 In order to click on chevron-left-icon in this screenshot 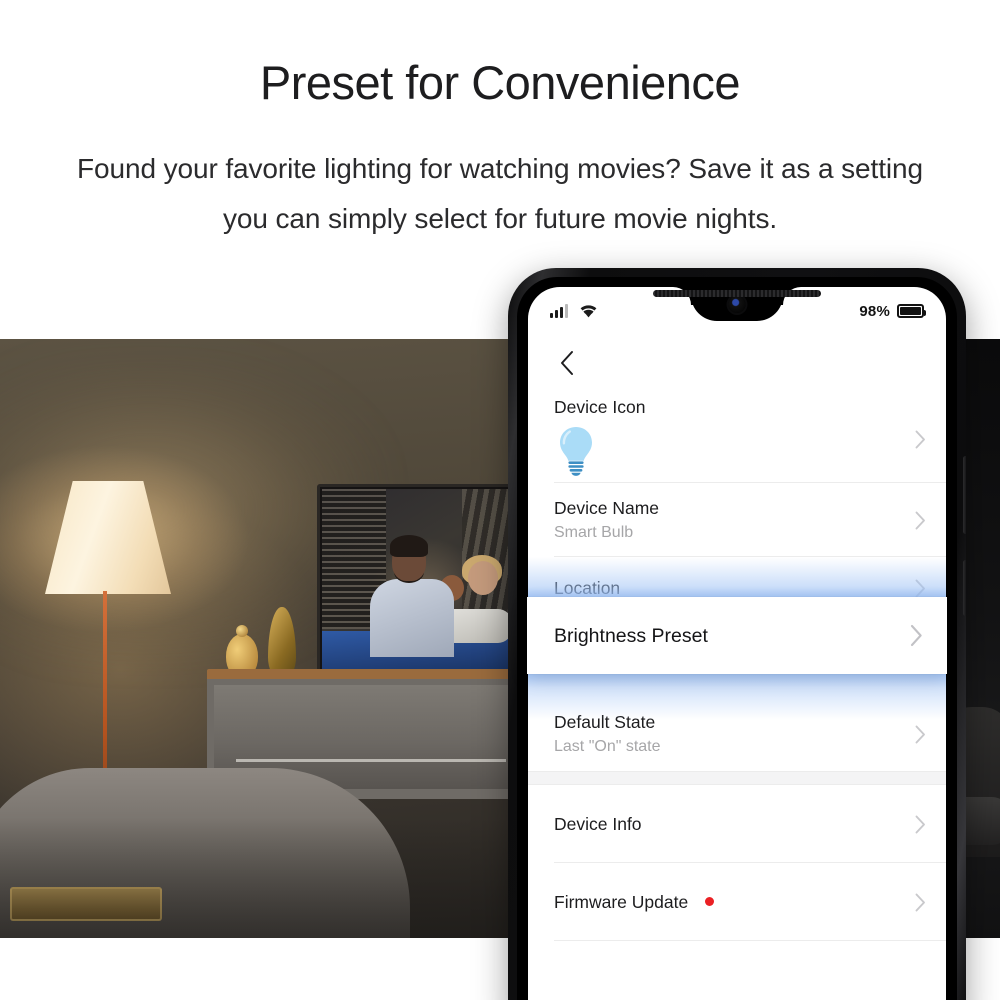, I will do `click(566, 363)`.